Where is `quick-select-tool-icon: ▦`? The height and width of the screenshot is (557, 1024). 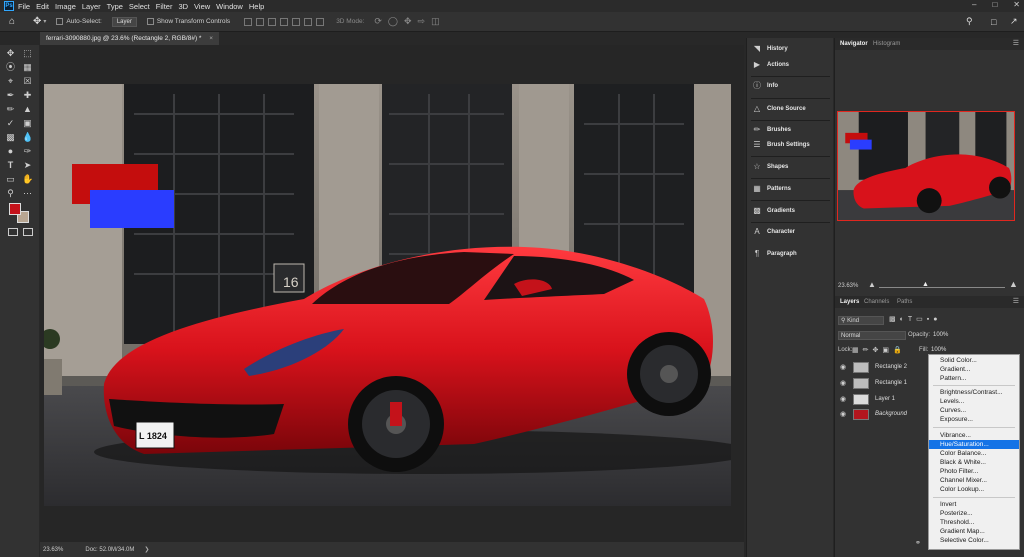 quick-select-tool-icon: ▦ is located at coordinates (27, 67).